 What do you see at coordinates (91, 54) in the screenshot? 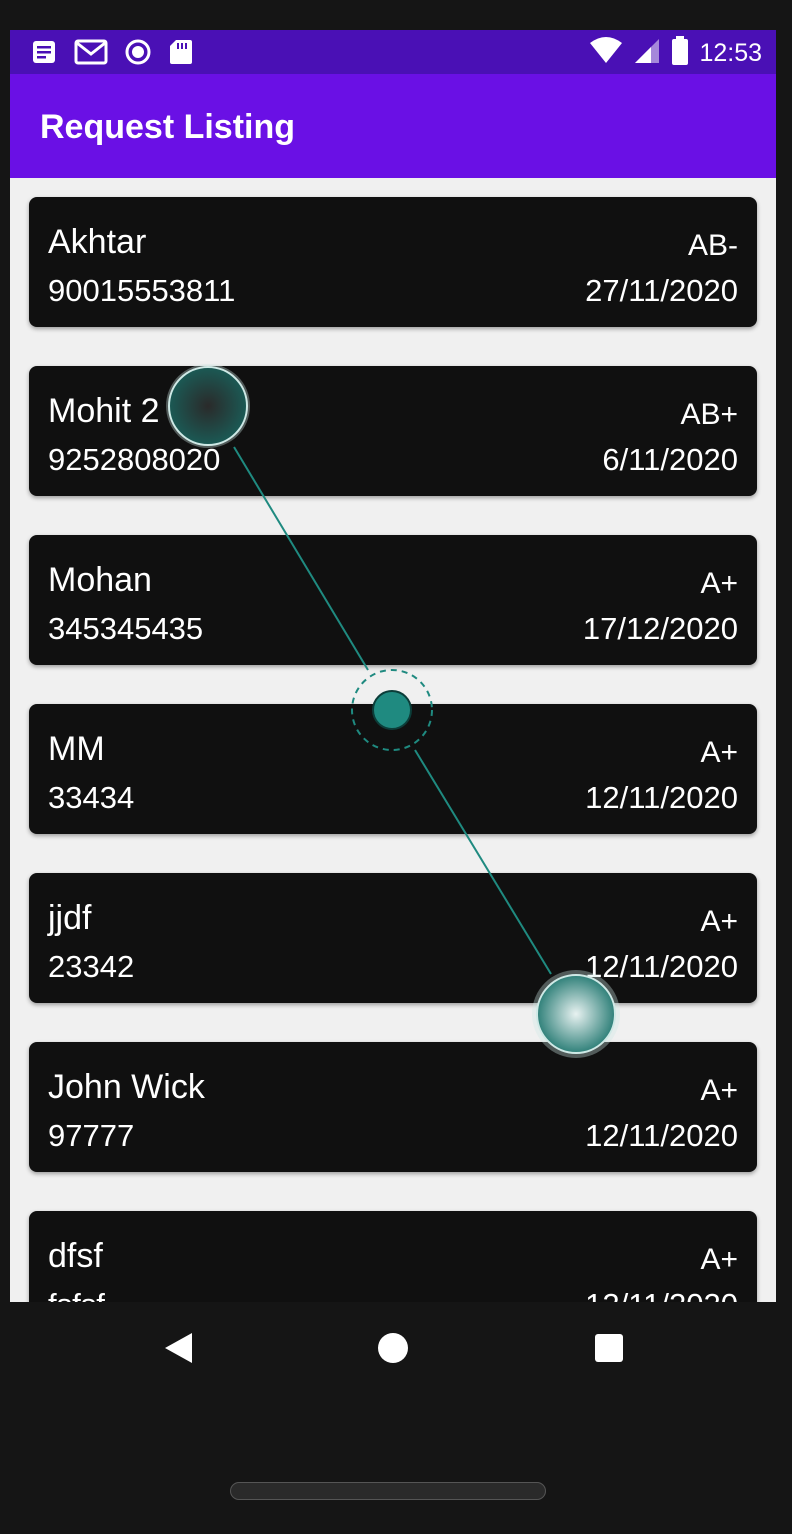
I see `gmail-icon` at bounding box center [91, 54].